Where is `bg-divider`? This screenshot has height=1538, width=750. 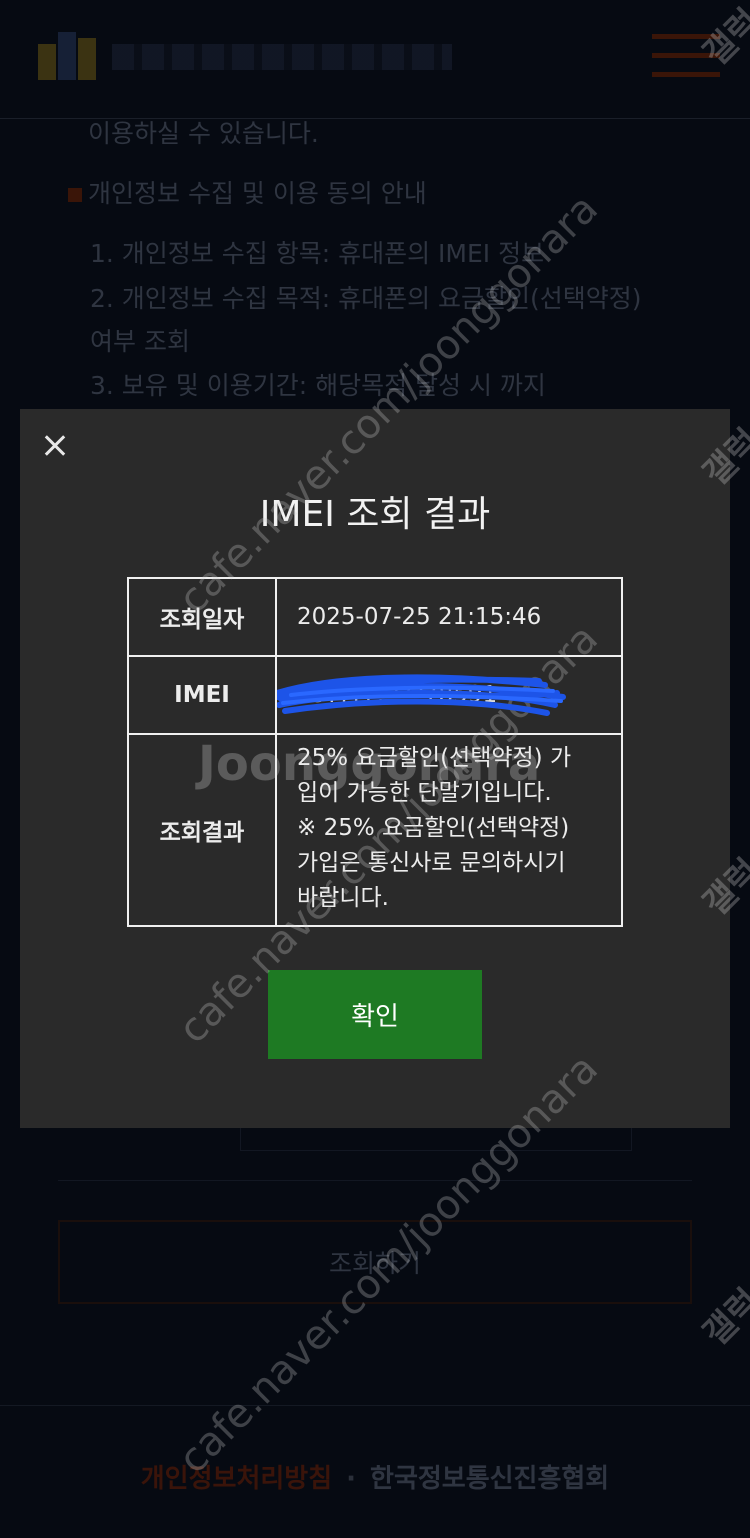
bg-divider is located at coordinates (375, 1180).